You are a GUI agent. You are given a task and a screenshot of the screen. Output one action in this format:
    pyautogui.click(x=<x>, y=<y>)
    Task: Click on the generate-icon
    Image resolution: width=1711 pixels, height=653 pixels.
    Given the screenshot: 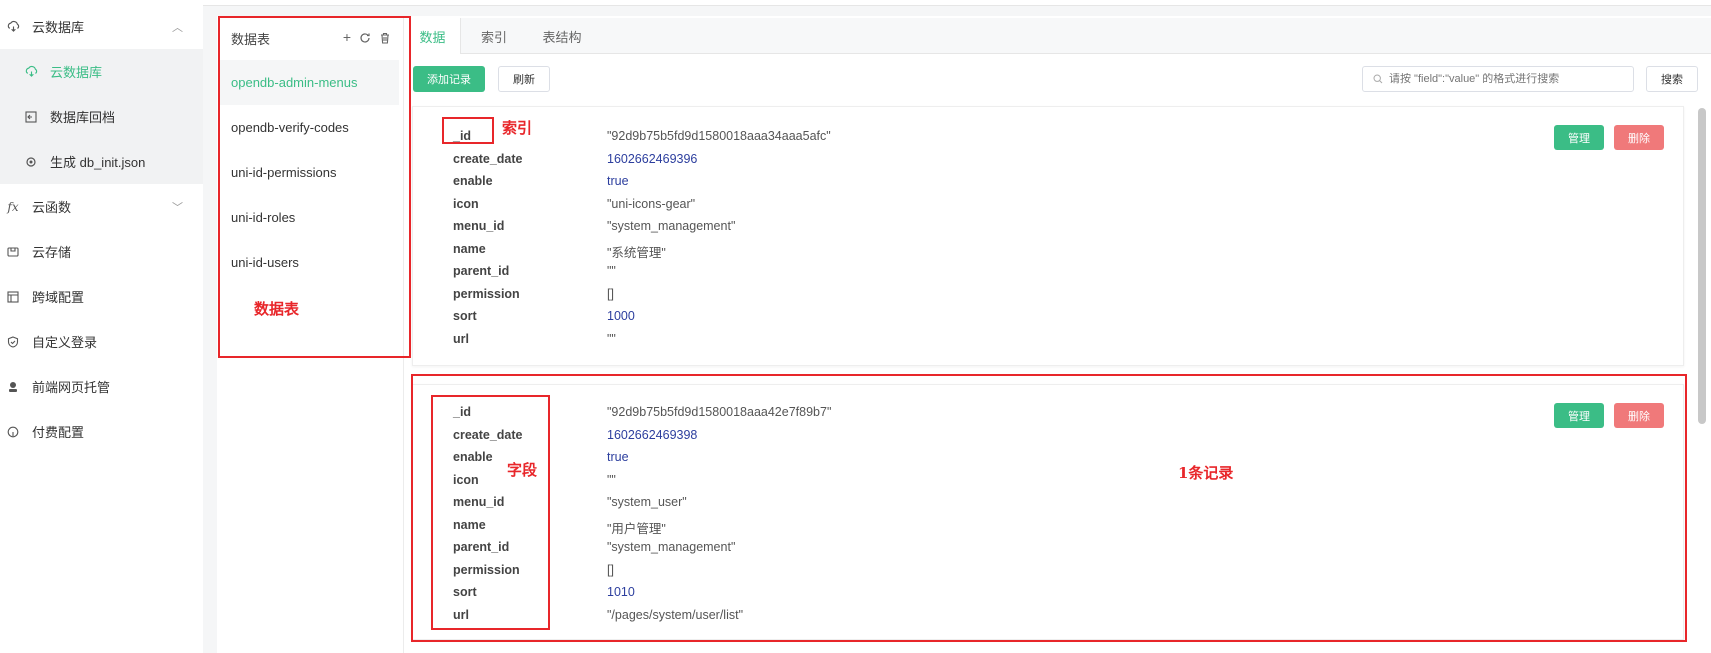 What is the action you would take?
    pyautogui.click(x=31, y=162)
    